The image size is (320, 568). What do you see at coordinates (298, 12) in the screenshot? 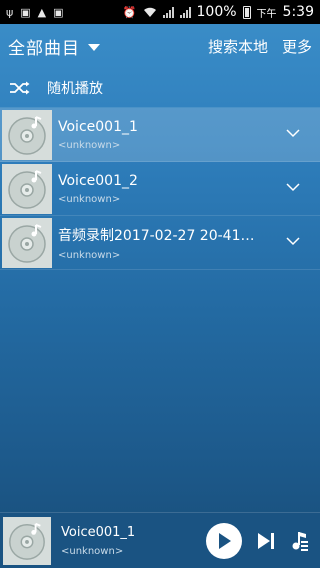
I see `clock: 5:39` at bounding box center [298, 12].